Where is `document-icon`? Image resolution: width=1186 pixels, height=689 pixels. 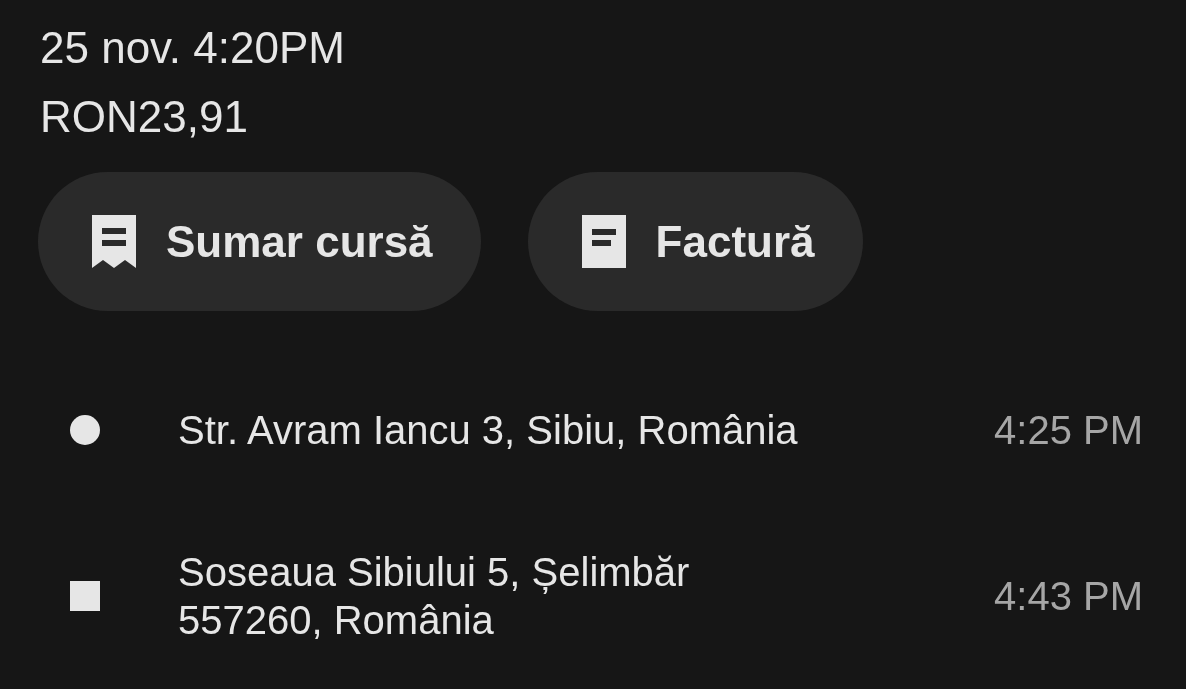
document-icon is located at coordinates (603, 241).